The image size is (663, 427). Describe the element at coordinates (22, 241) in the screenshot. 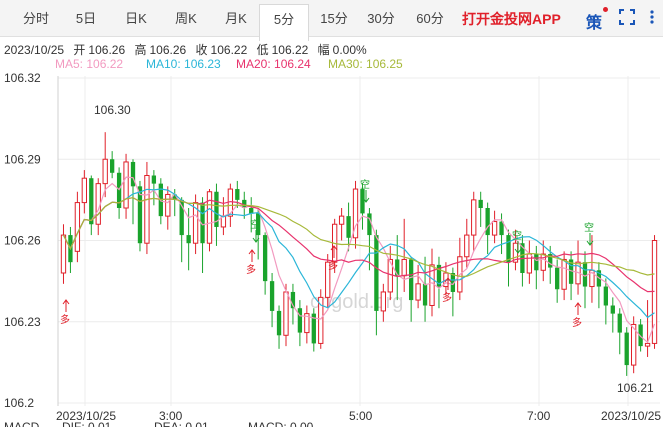

I see `y-tick-label: 106.26` at that location.